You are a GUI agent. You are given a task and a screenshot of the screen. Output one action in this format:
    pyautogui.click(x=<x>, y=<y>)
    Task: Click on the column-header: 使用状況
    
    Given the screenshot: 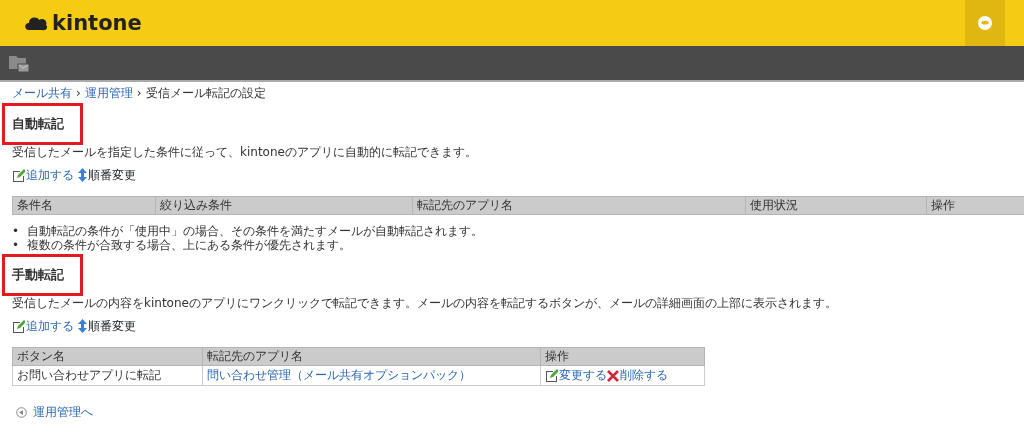 What is the action you would take?
    pyautogui.click(x=836, y=205)
    